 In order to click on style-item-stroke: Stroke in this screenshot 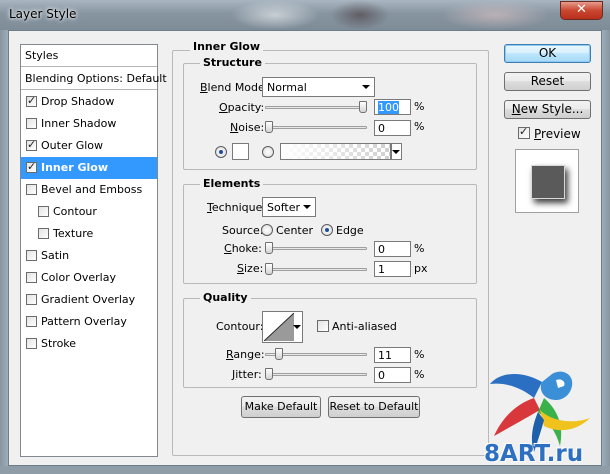, I will do `click(89, 344)`.